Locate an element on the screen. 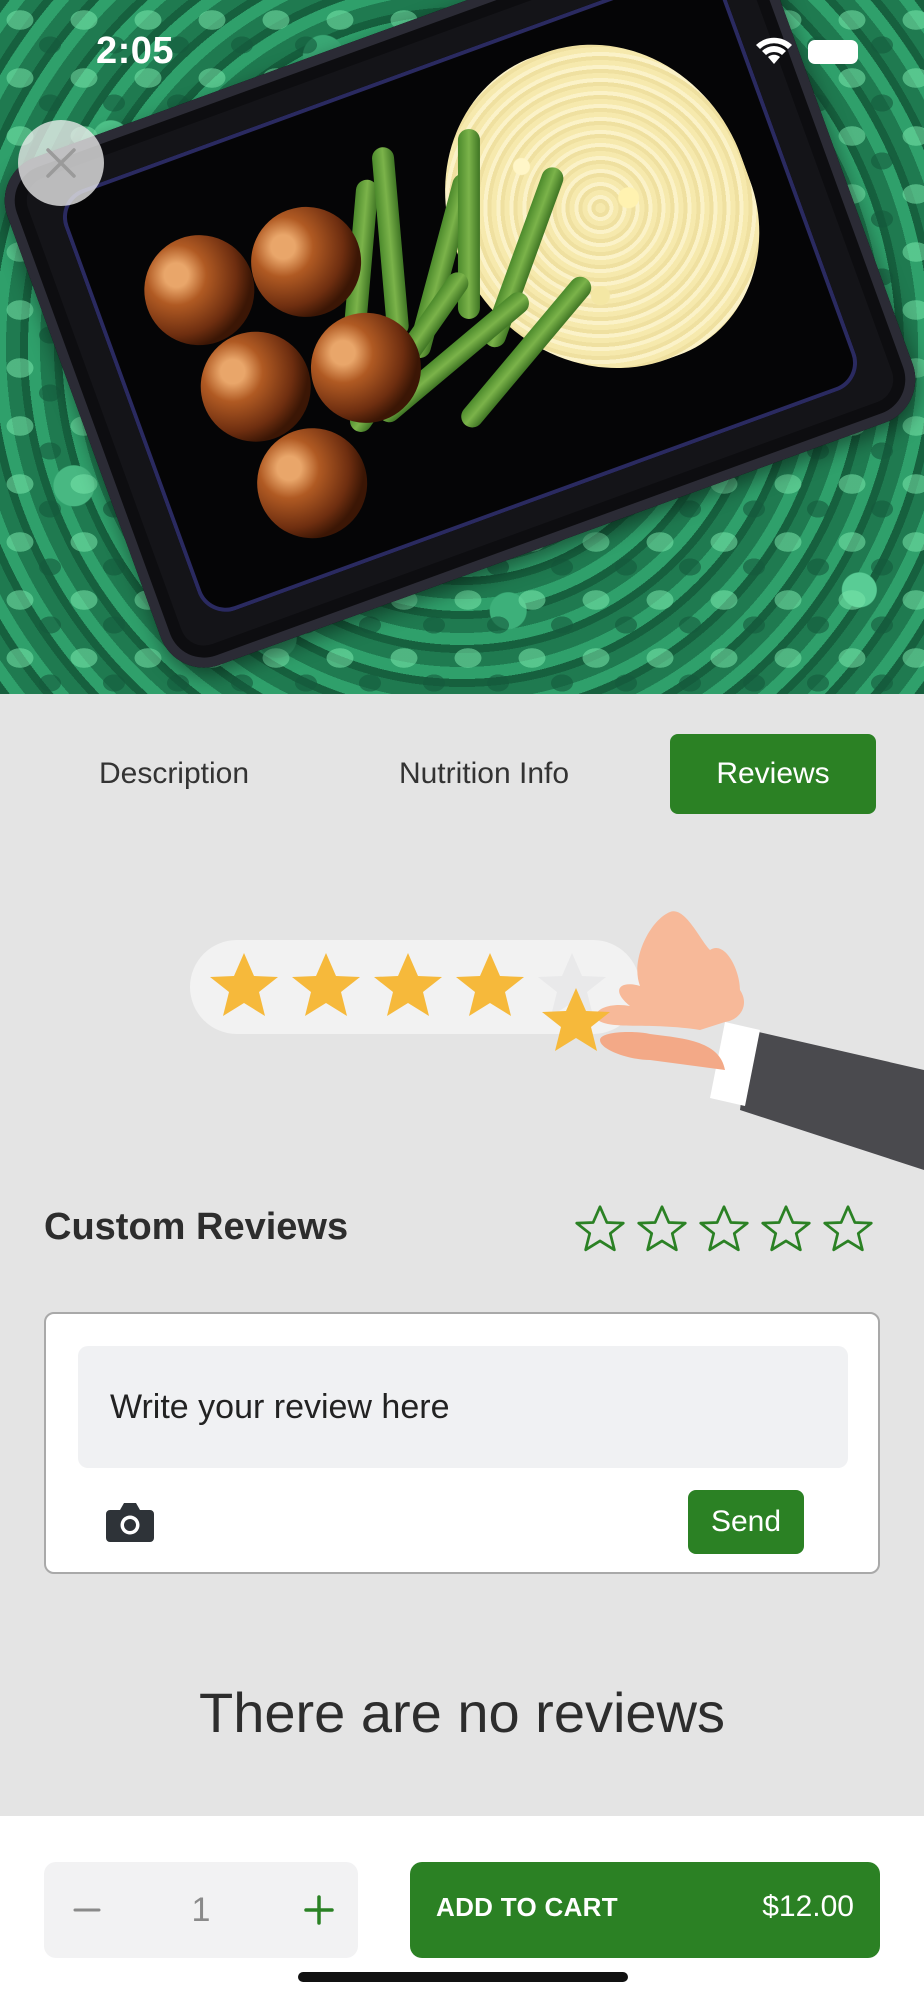 This screenshot has width=924, height=2000. plus-icon is located at coordinates (319, 1910).